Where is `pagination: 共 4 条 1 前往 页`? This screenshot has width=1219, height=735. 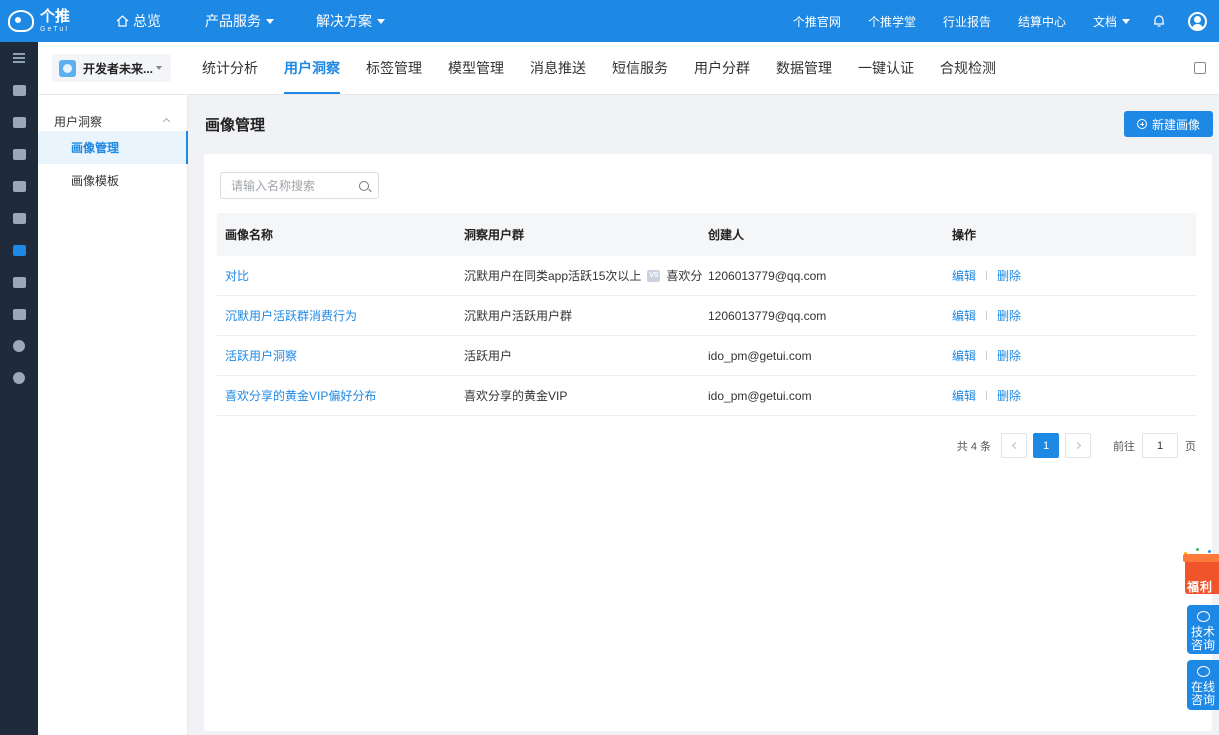 pagination: 共 4 条 1 前往 页 is located at coordinates (1076, 445).